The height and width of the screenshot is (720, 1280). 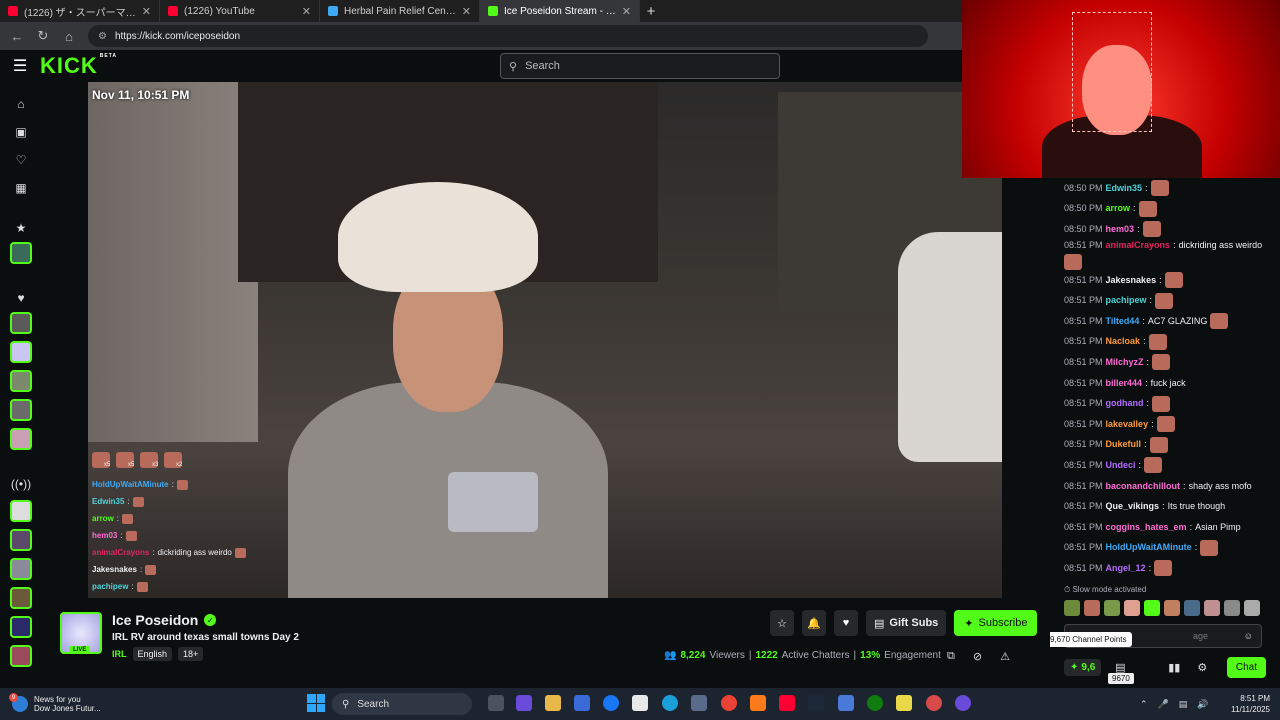 What do you see at coordinates (400, 11) in the screenshot?
I see `browser-tab: Herbal Pain Relief Center Menu, P ✕` at bounding box center [400, 11].